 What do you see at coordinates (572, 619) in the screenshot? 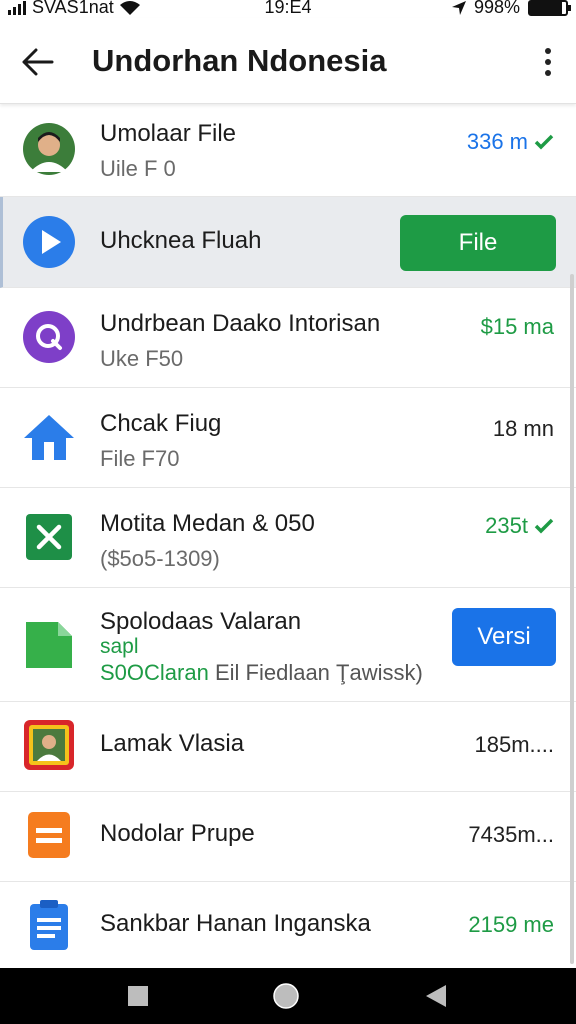
I see `scrollbar` at bounding box center [572, 619].